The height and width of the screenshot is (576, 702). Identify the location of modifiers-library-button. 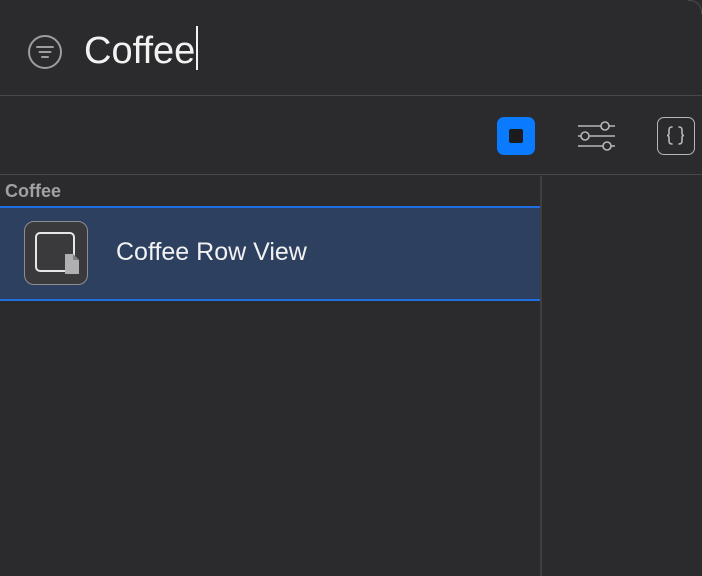
(596, 136).